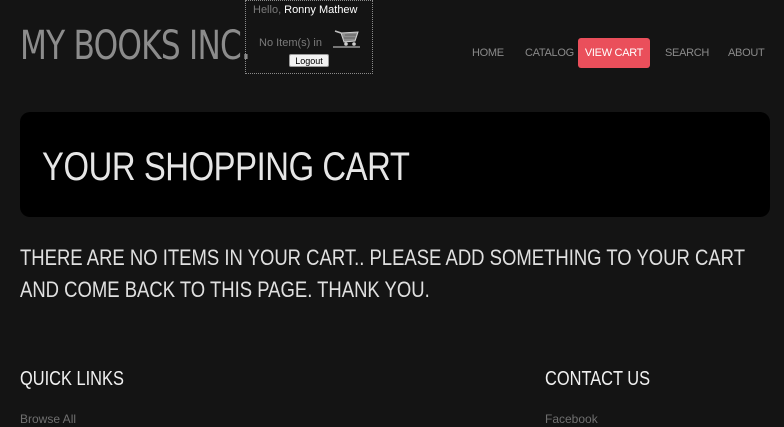 The width and height of the screenshot is (784, 427). I want to click on greeting-label: Hello,, so click(267, 10).